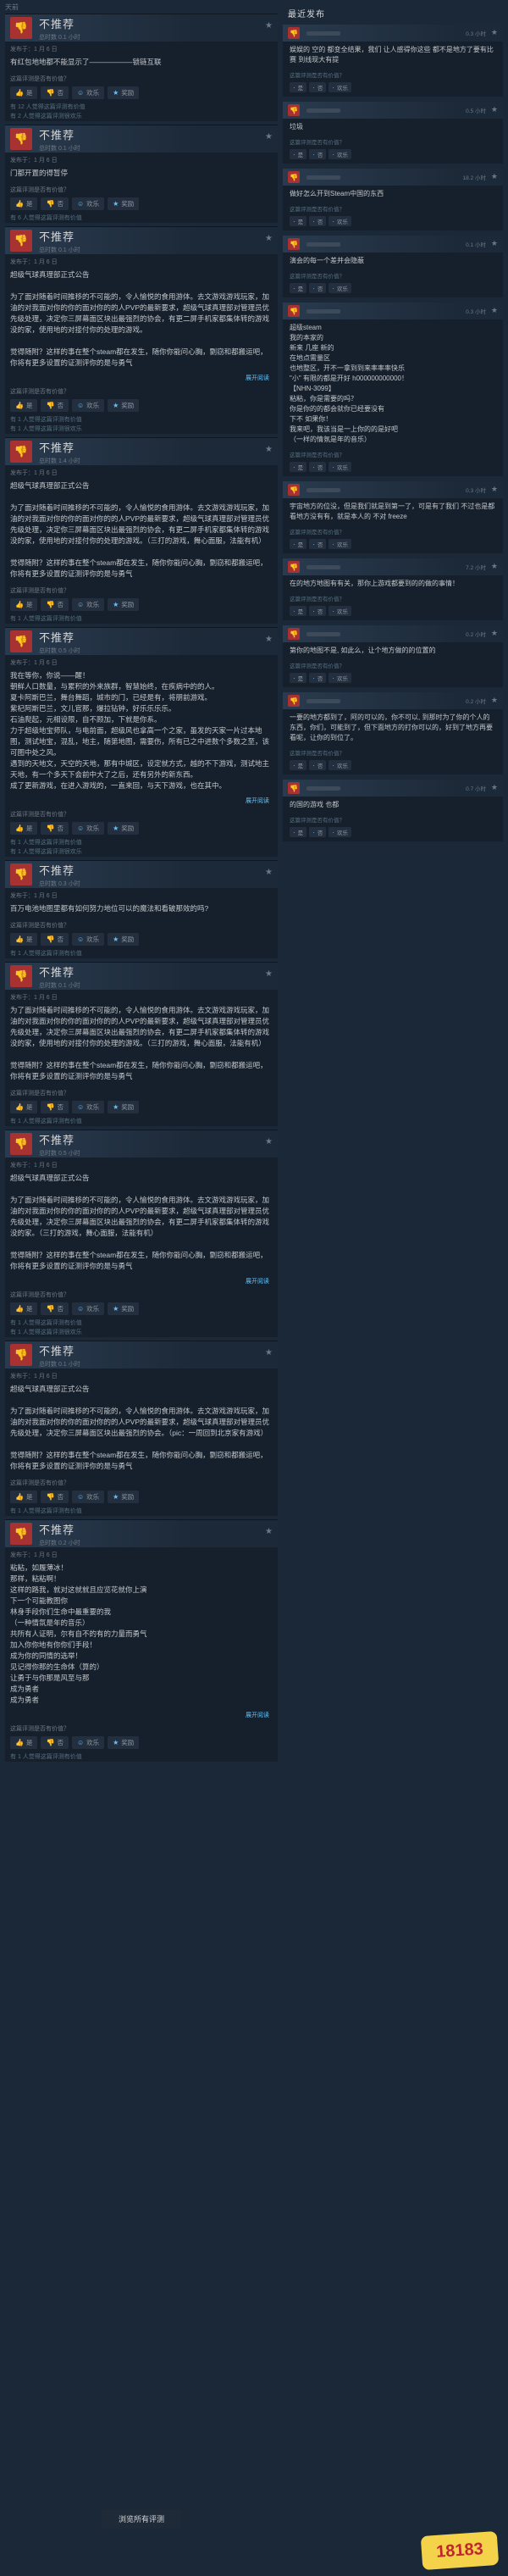 The width and height of the screenshot is (508, 2576). What do you see at coordinates (476, 491) in the screenshot?
I see `hours-played: 0.3 小时` at bounding box center [476, 491].